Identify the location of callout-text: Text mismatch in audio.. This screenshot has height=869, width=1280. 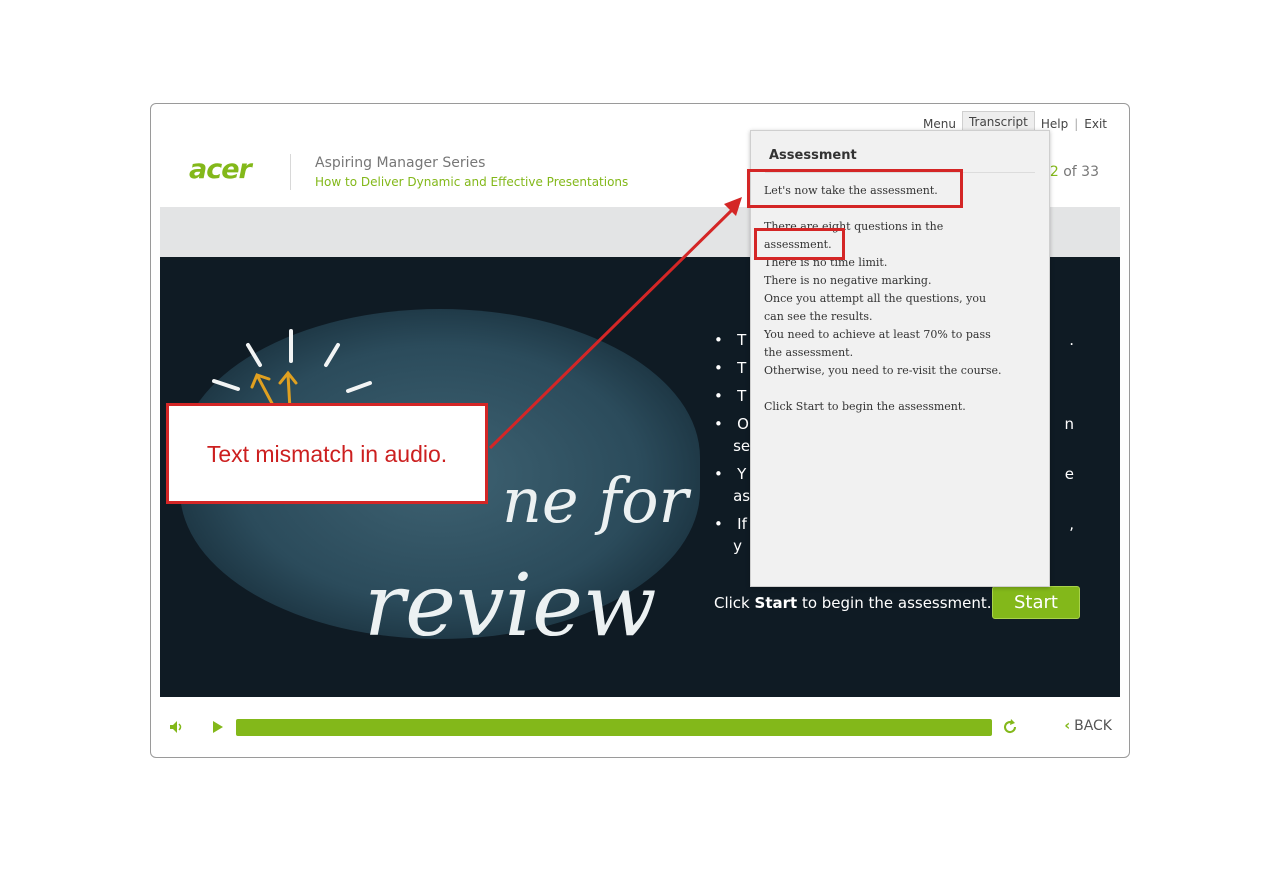
(327, 454).